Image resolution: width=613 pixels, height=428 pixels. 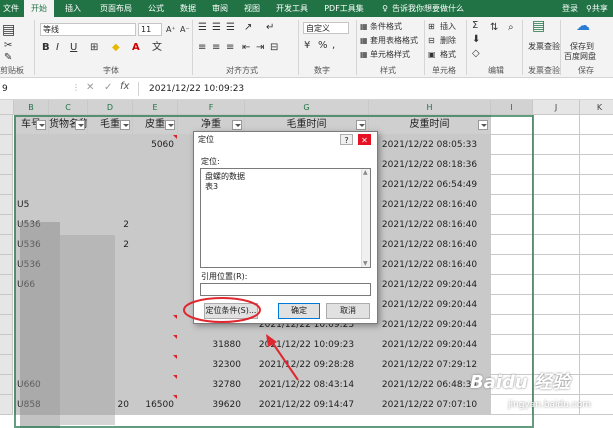 What do you see at coordinates (292, 8) in the screenshot?
I see `tab-developer: 开发工具` at bounding box center [292, 8].